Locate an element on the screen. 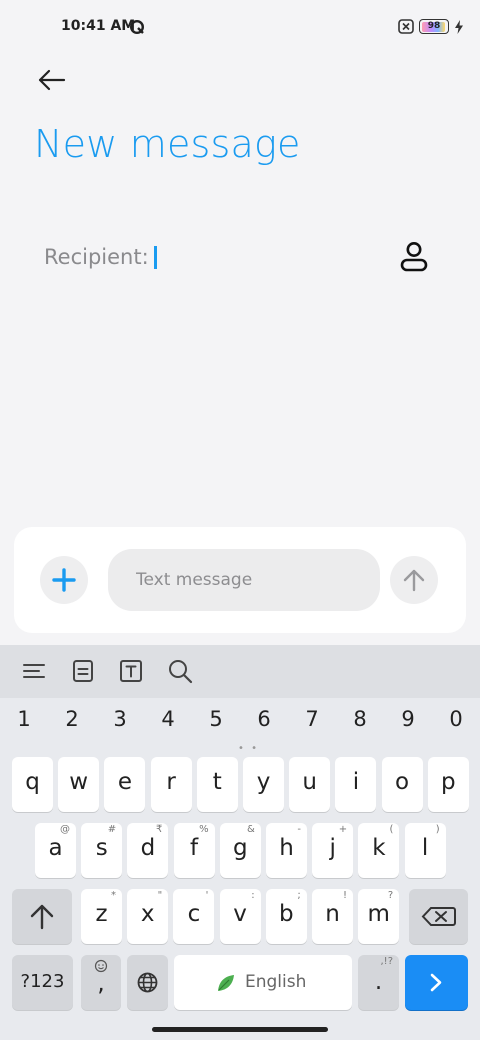  key-label: a is located at coordinates (55, 848).